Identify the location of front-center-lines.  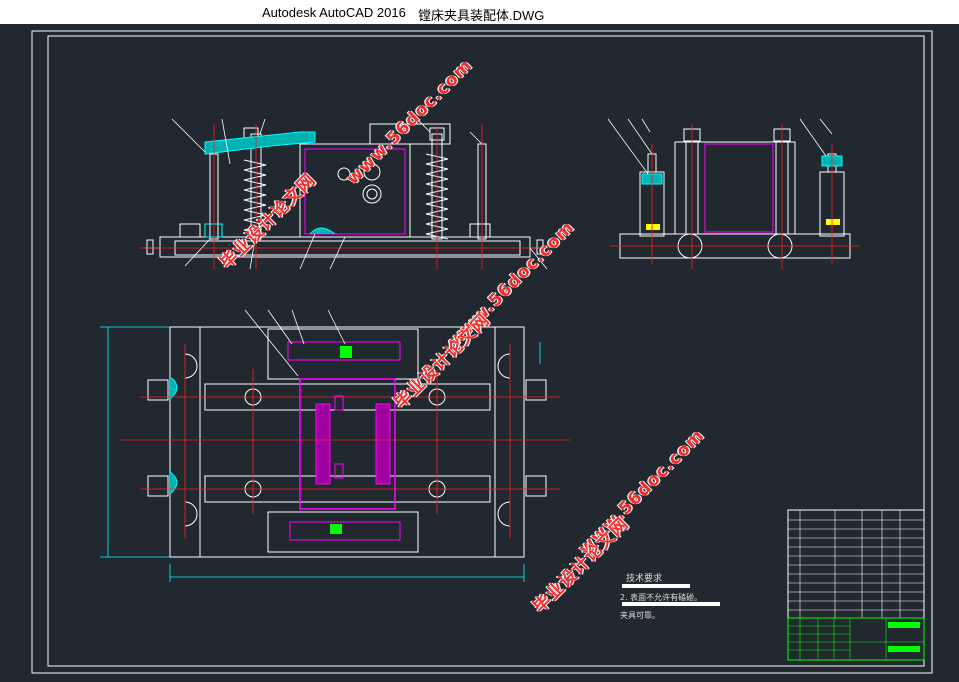
(345, 196).